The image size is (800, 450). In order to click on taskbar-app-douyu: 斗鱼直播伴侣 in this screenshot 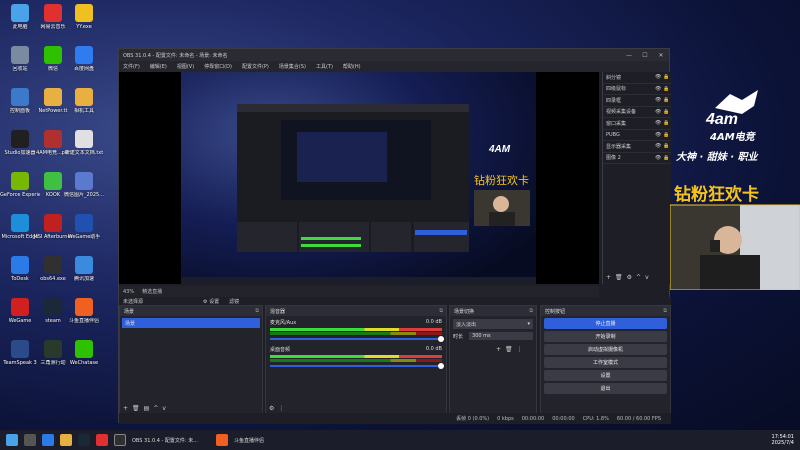, I will do `click(249, 440)`.